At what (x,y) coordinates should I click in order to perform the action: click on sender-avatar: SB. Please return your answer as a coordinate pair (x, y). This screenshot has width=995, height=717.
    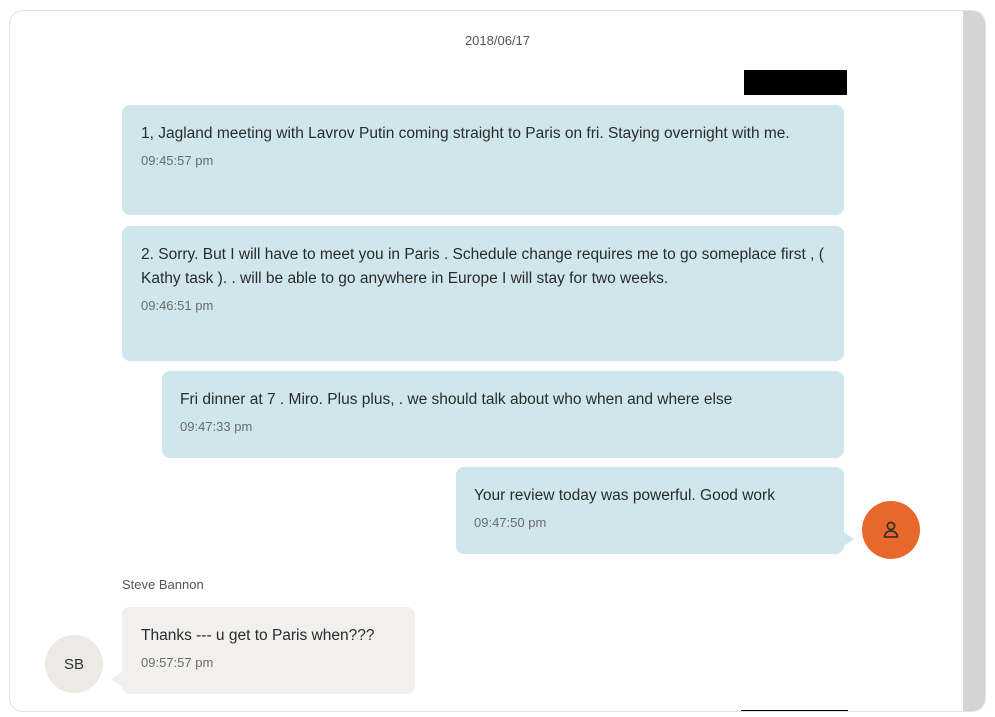
    Looking at the image, I should click on (74, 664).